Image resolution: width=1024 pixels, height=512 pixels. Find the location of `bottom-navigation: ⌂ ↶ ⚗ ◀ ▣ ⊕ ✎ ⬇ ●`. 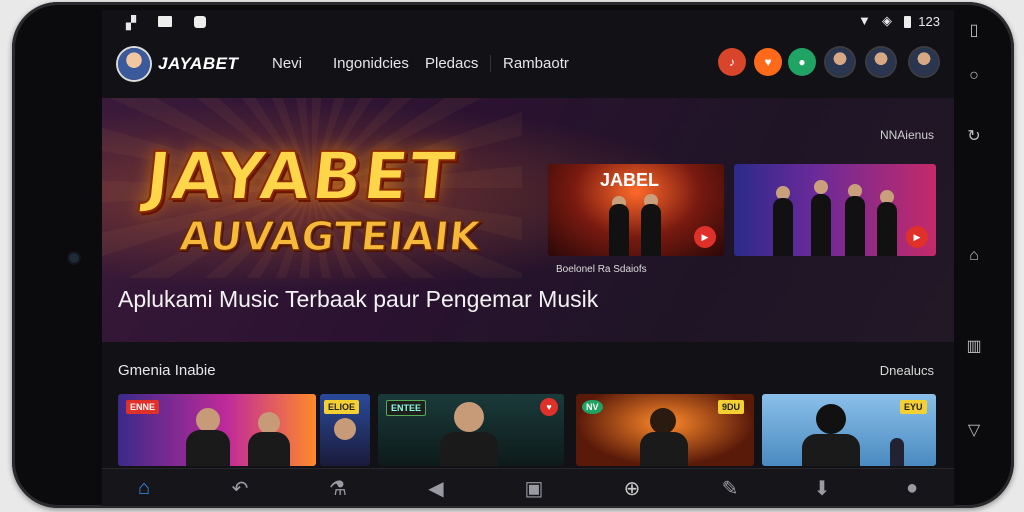

bottom-navigation: ⌂ ↶ ⚗ ◀ ▣ ⊕ ✎ ⬇ ● is located at coordinates (528, 487).